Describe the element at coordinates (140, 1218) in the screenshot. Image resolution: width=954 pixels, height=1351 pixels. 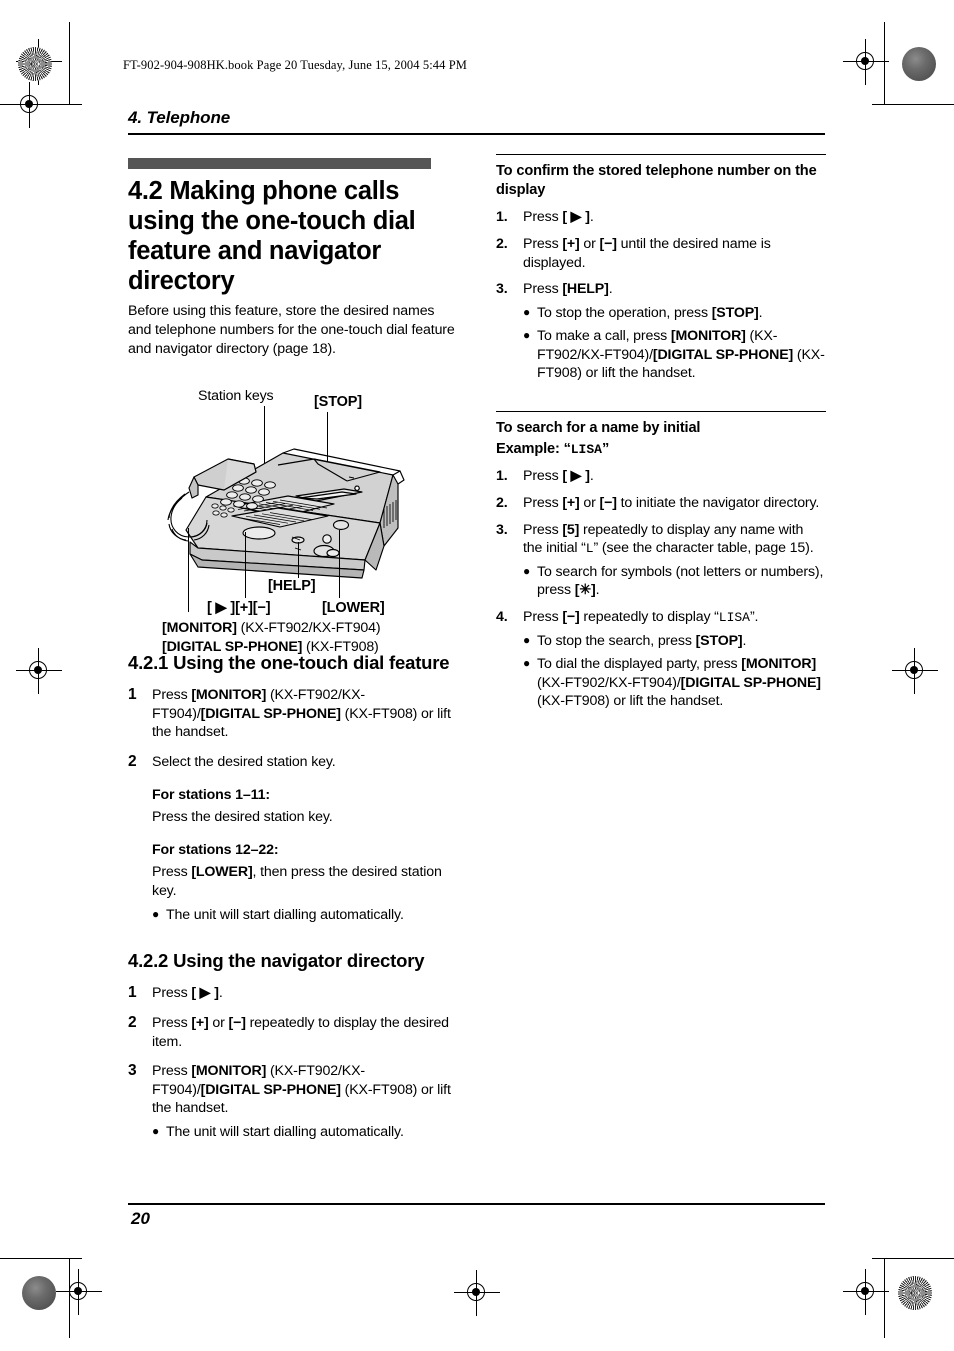
I see `page-number: 20` at that location.